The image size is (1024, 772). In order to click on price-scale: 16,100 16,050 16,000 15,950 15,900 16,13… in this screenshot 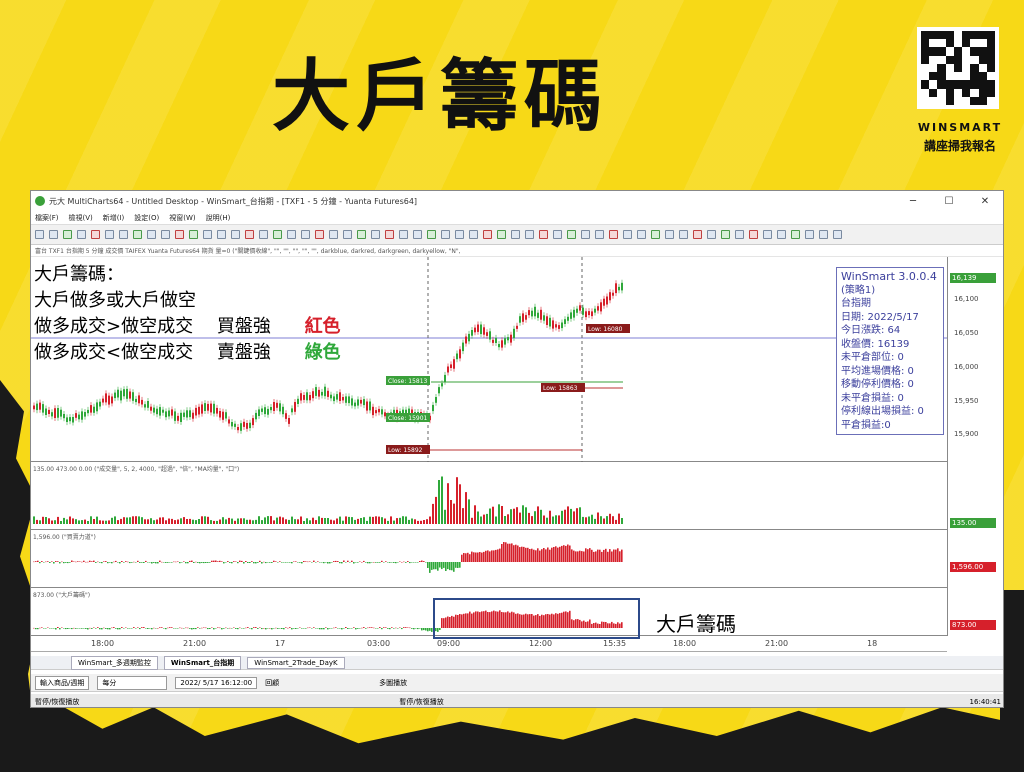, I will do `click(975, 359)`.